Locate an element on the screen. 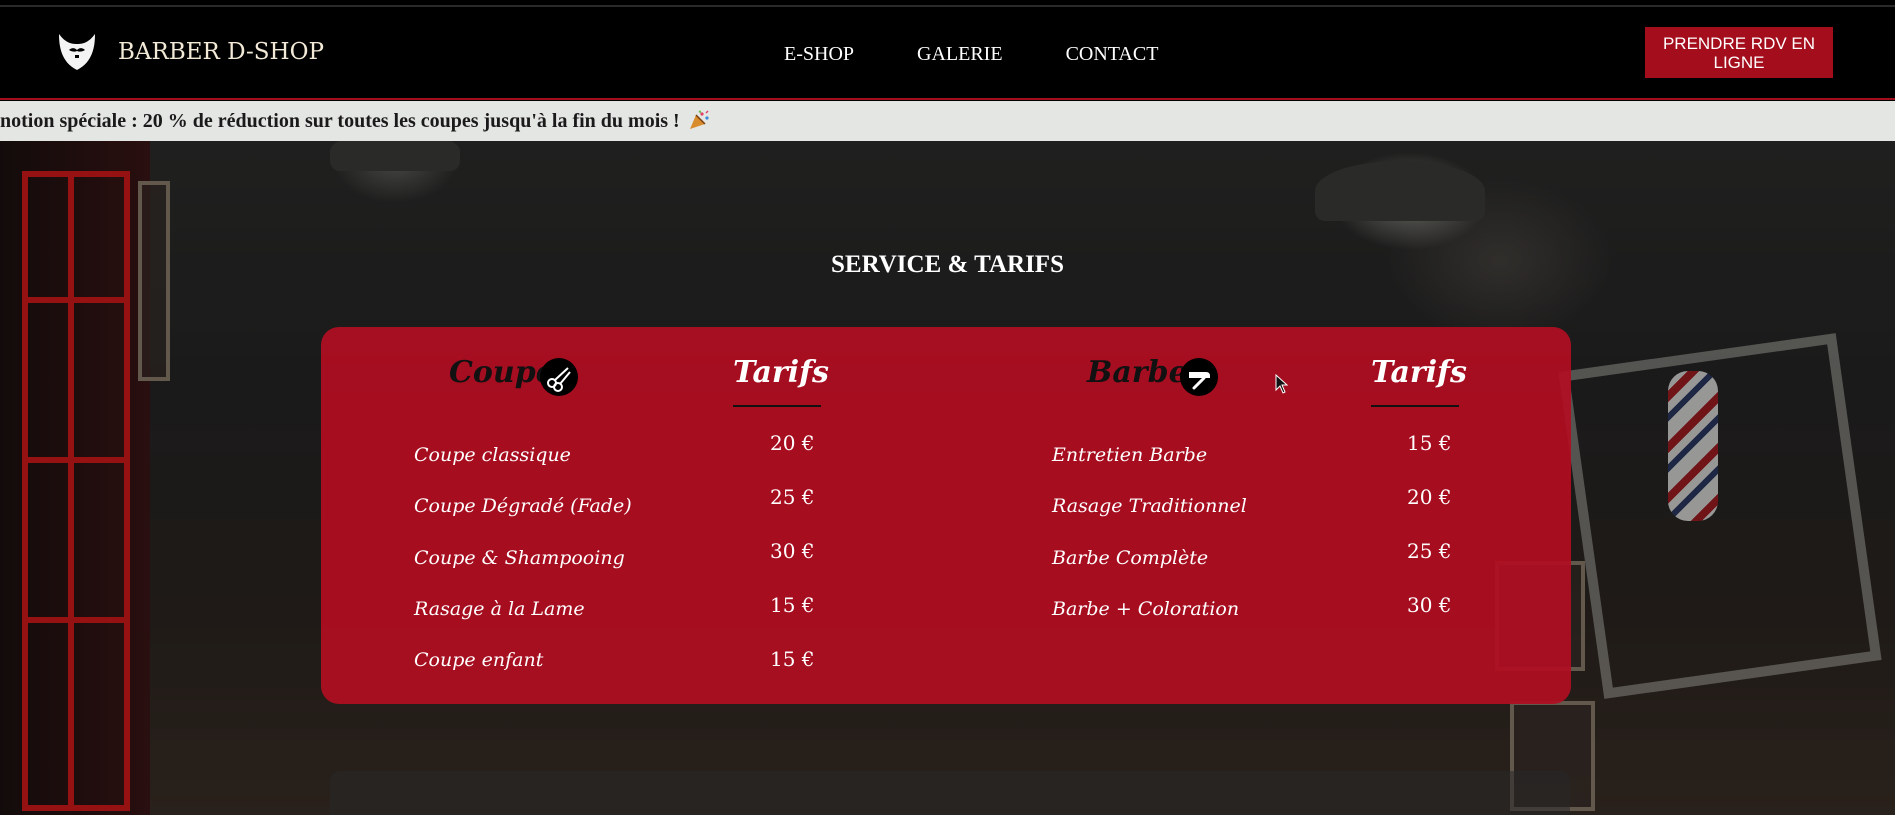 This screenshot has width=1895, height=815. service-name: Coupe enfant is located at coordinates (479, 660).